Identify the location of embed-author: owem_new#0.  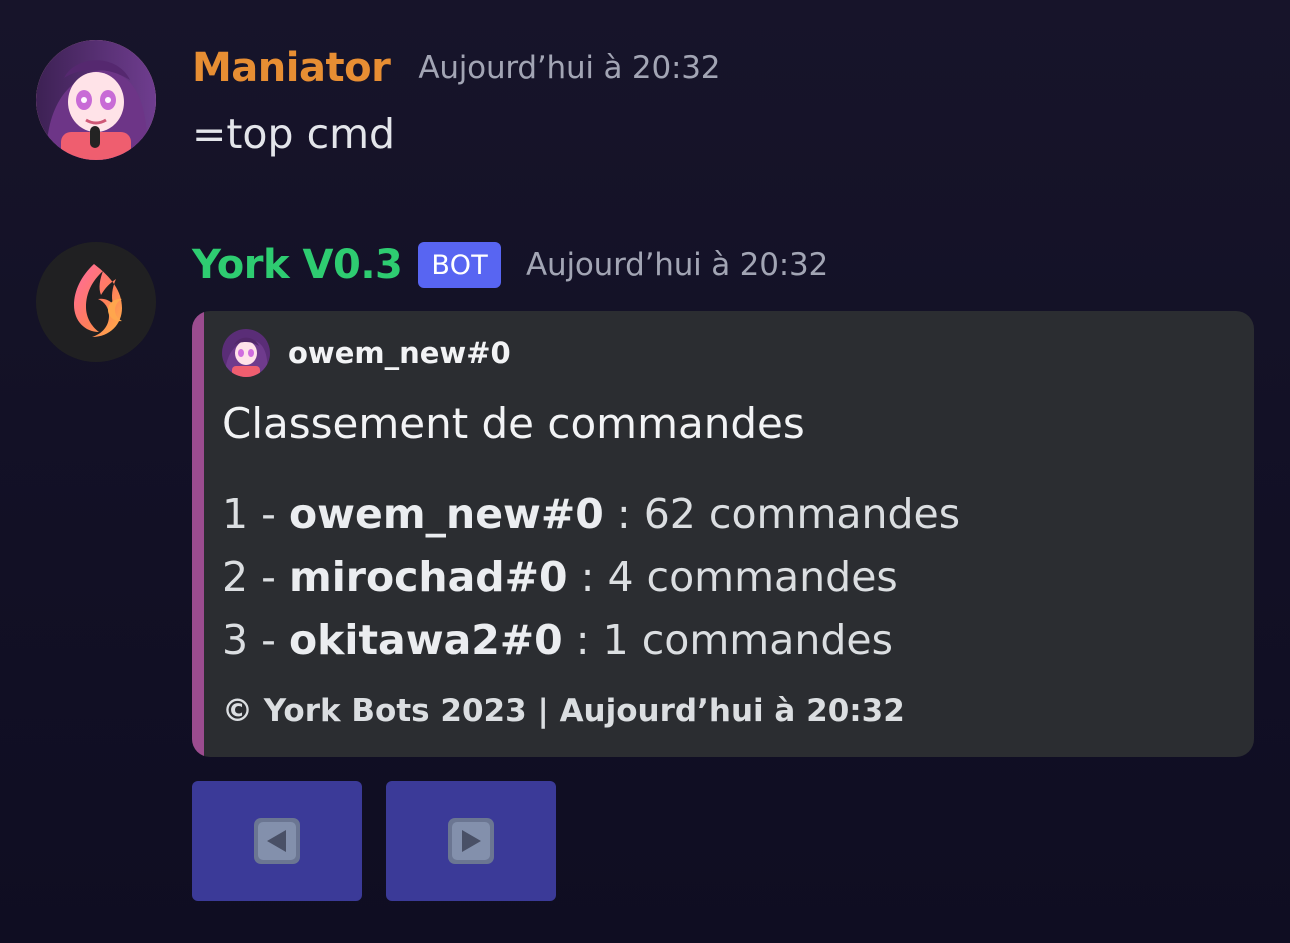
(366, 353).